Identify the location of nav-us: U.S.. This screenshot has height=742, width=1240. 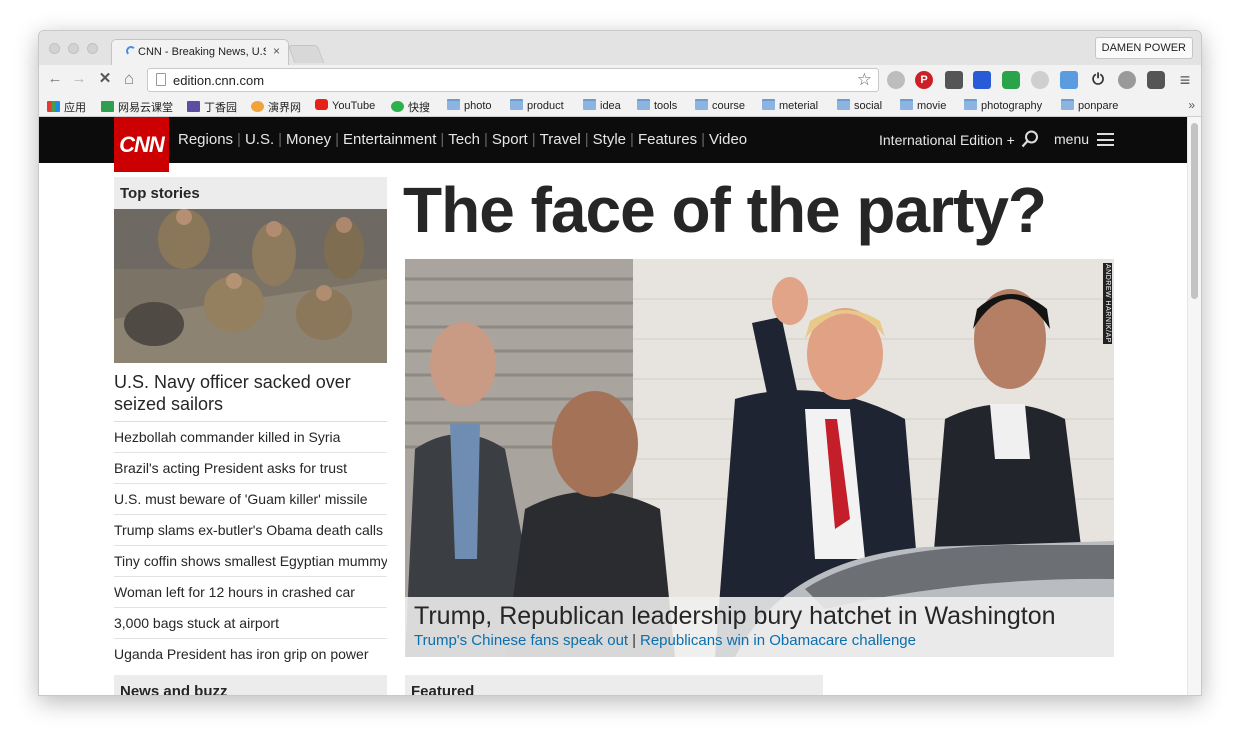
(259, 139).